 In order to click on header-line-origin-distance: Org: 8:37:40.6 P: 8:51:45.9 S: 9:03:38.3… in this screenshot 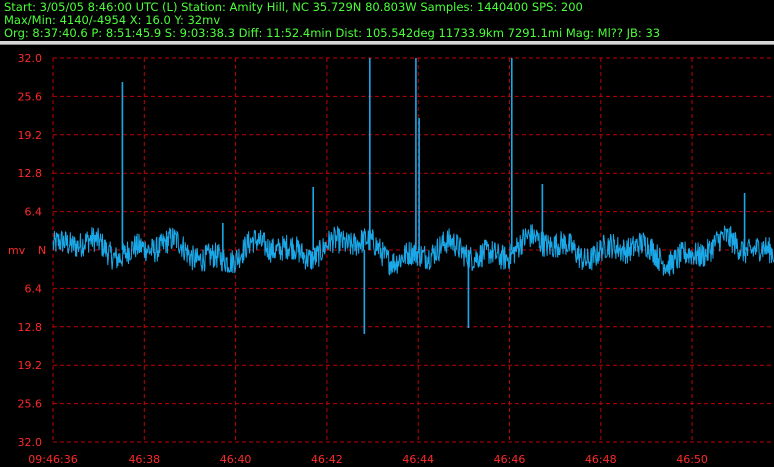, I will do `click(332, 33)`.